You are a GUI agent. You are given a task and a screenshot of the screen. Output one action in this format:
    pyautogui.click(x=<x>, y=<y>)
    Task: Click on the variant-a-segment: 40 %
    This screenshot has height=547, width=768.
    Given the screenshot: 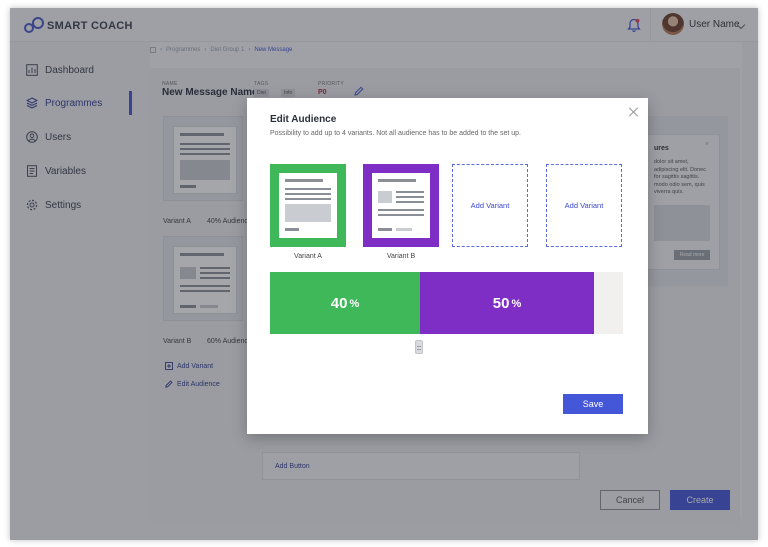 What is the action you would take?
    pyautogui.click(x=345, y=303)
    